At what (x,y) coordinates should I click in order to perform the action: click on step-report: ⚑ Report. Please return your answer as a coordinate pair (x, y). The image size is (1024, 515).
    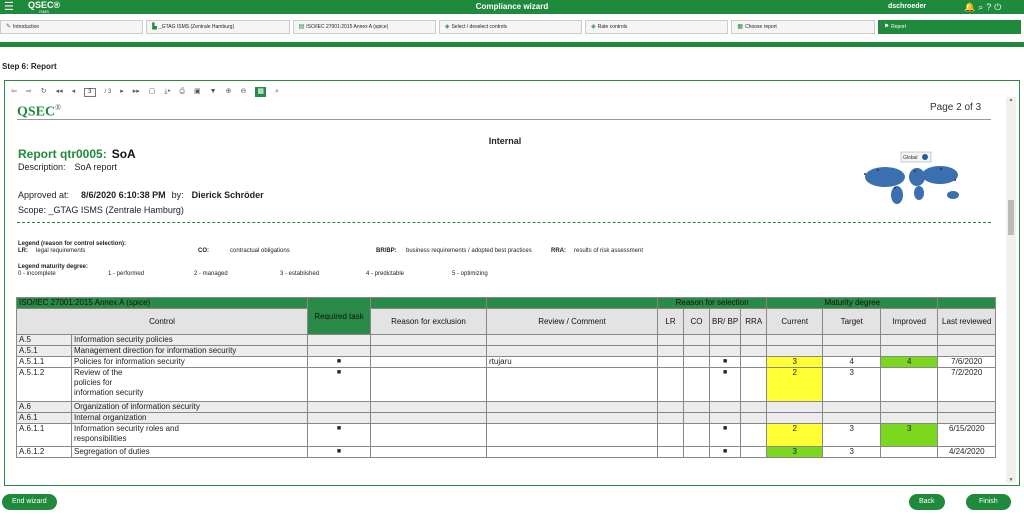
    Looking at the image, I should click on (949, 27).